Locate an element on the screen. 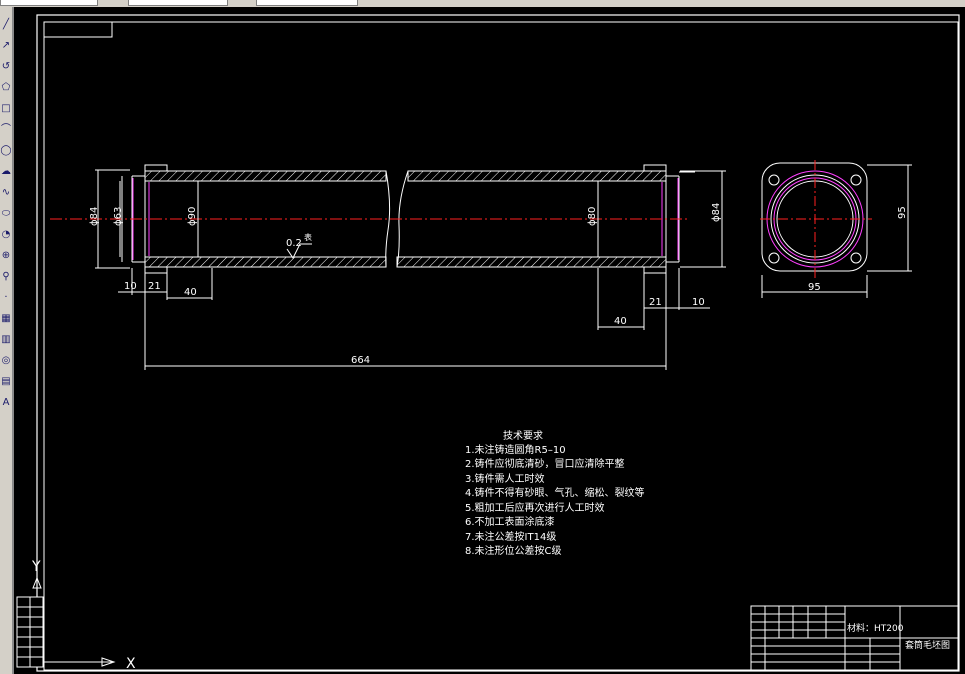 Image resolution: width=965 pixels, height=674 pixels. draw-toolbar: ╱ ↗ ↺ ⬠ □ ⌒ ◯ ☁ ∿ ⬭ ◔ ⊕ ⚲ · ▦ ▥ ◎ ▤ A is located at coordinates (6, 340).